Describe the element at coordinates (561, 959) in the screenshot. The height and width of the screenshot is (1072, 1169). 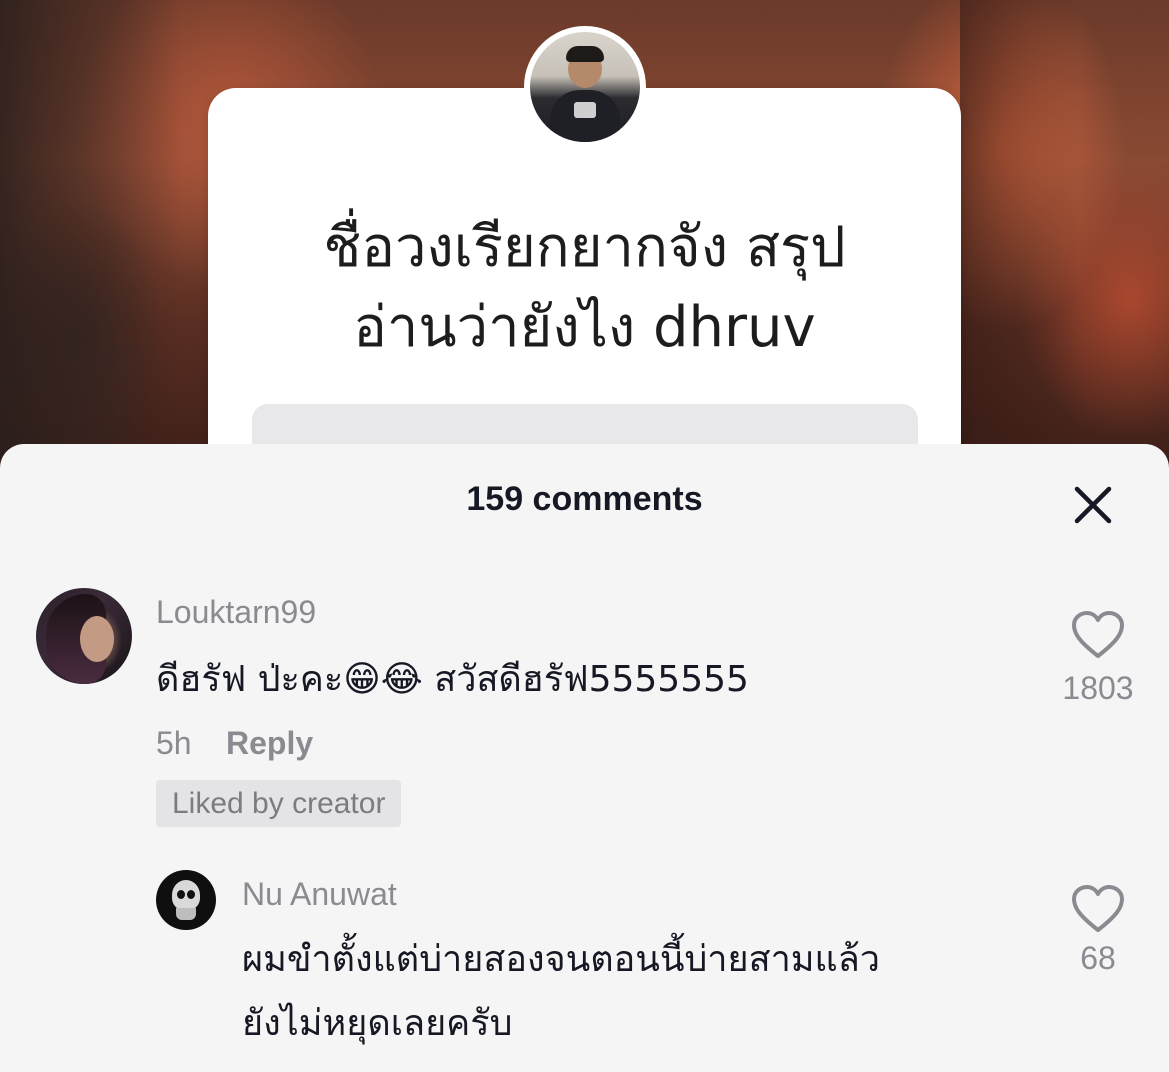
I see `comment-text-line-1: ผมขำตั้งแต่บ่ายสองจนตอนนี้บ่ายสามแล้ว` at that location.